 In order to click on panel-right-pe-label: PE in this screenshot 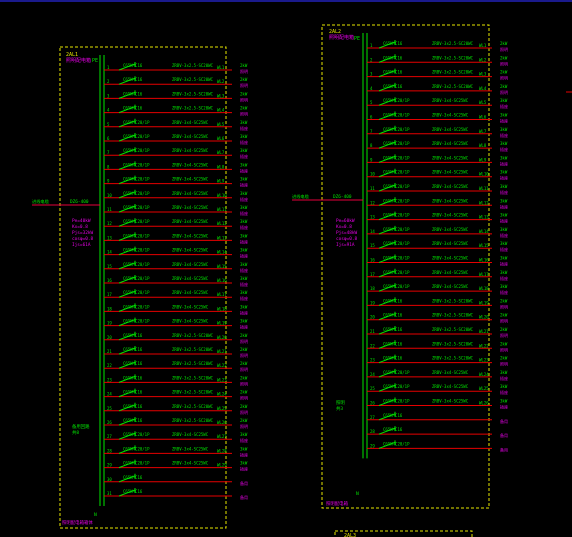, I will do `click(357, 39)`.